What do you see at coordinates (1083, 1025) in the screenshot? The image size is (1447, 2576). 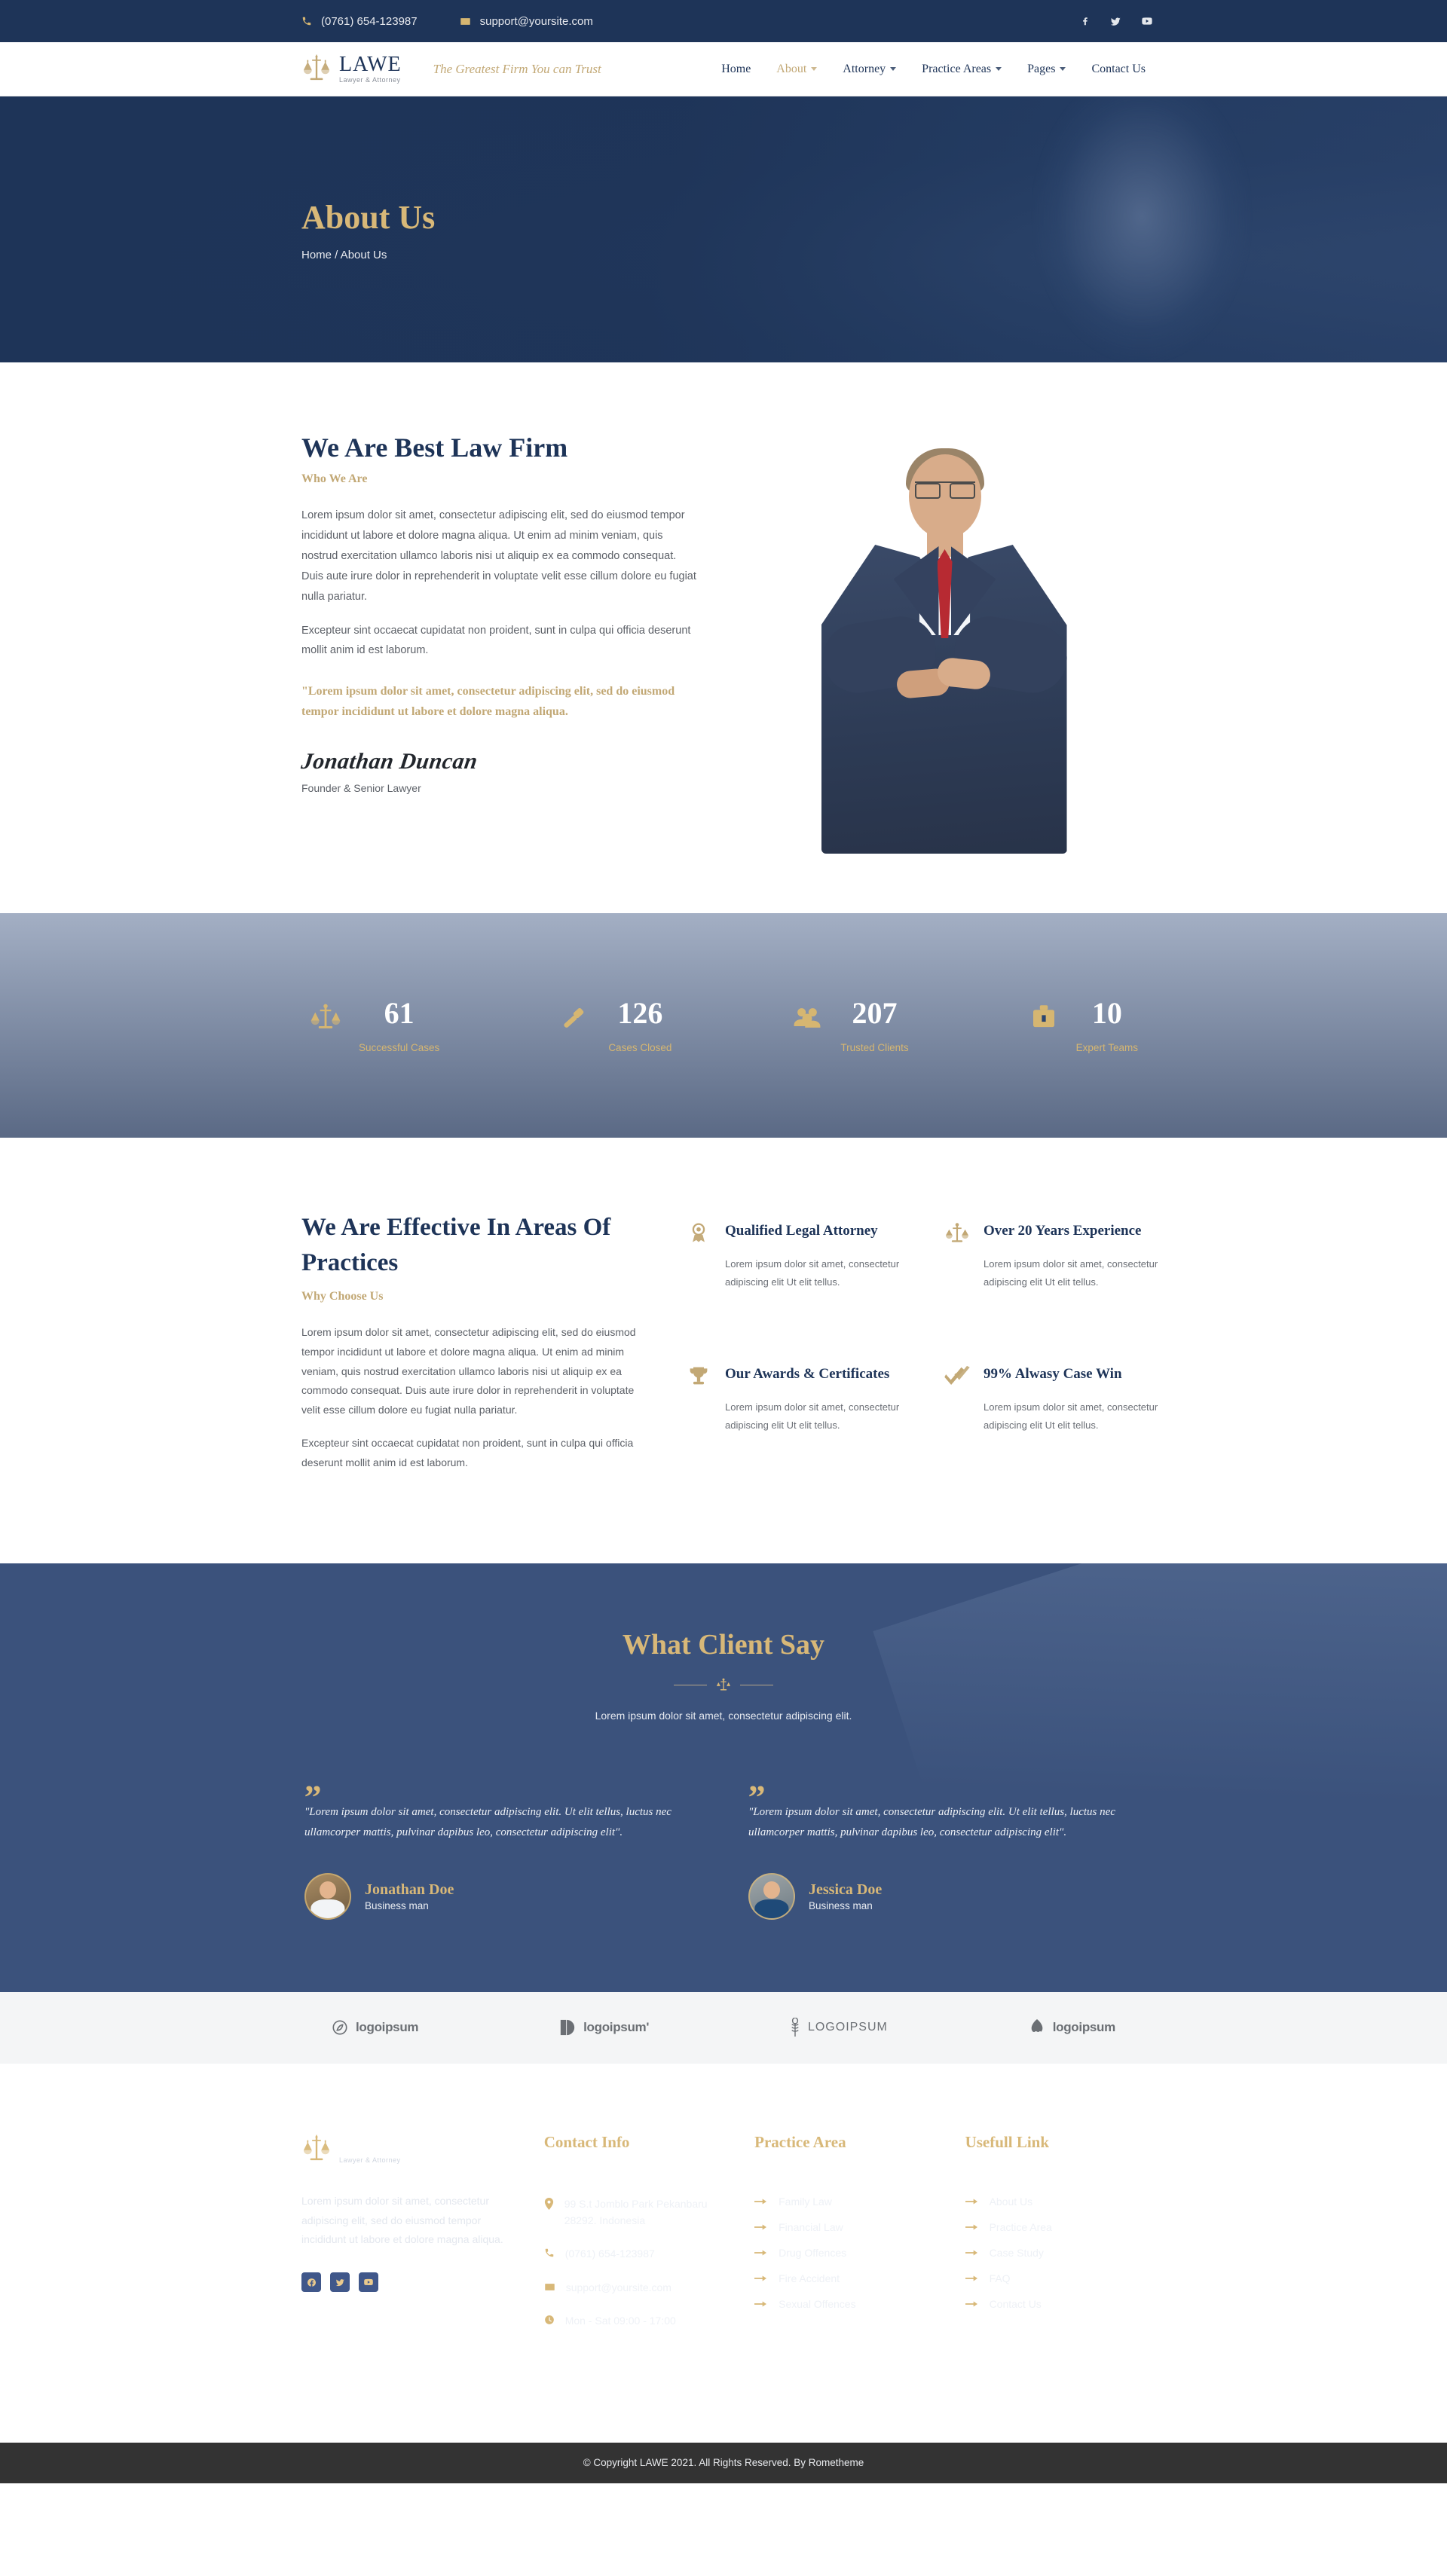 I see `stat-expert-teams: 10 Expert Teams` at bounding box center [1083, 1025].